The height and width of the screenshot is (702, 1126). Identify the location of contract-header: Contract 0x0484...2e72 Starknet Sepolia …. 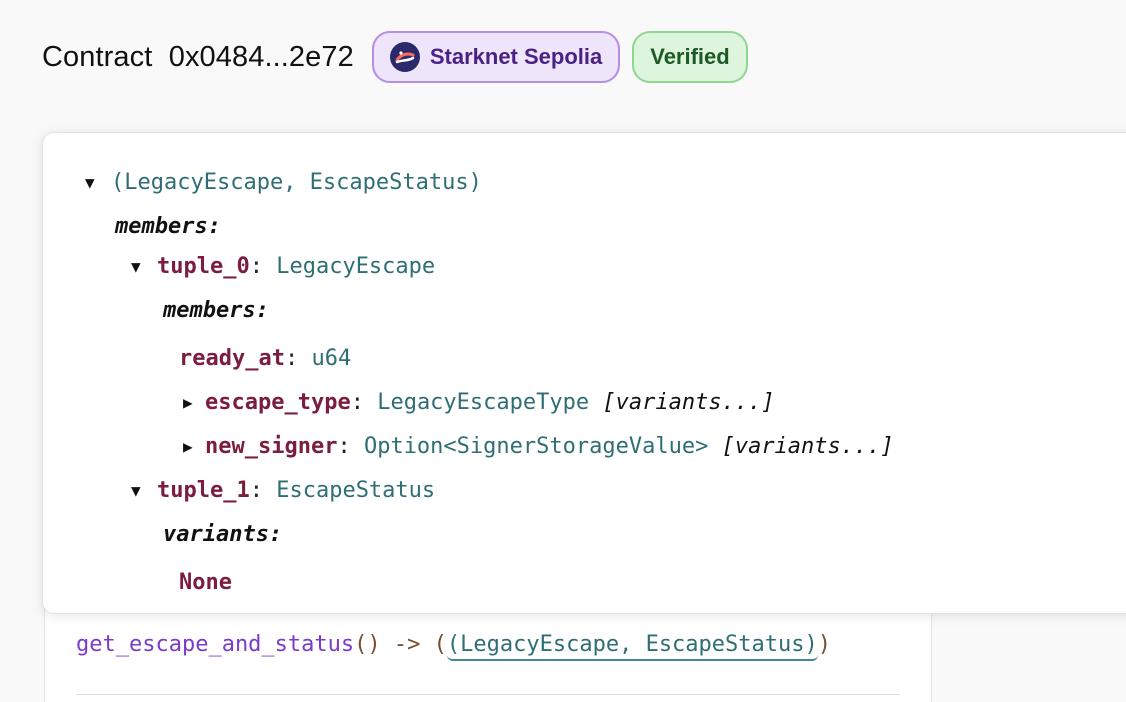
(395, 57).